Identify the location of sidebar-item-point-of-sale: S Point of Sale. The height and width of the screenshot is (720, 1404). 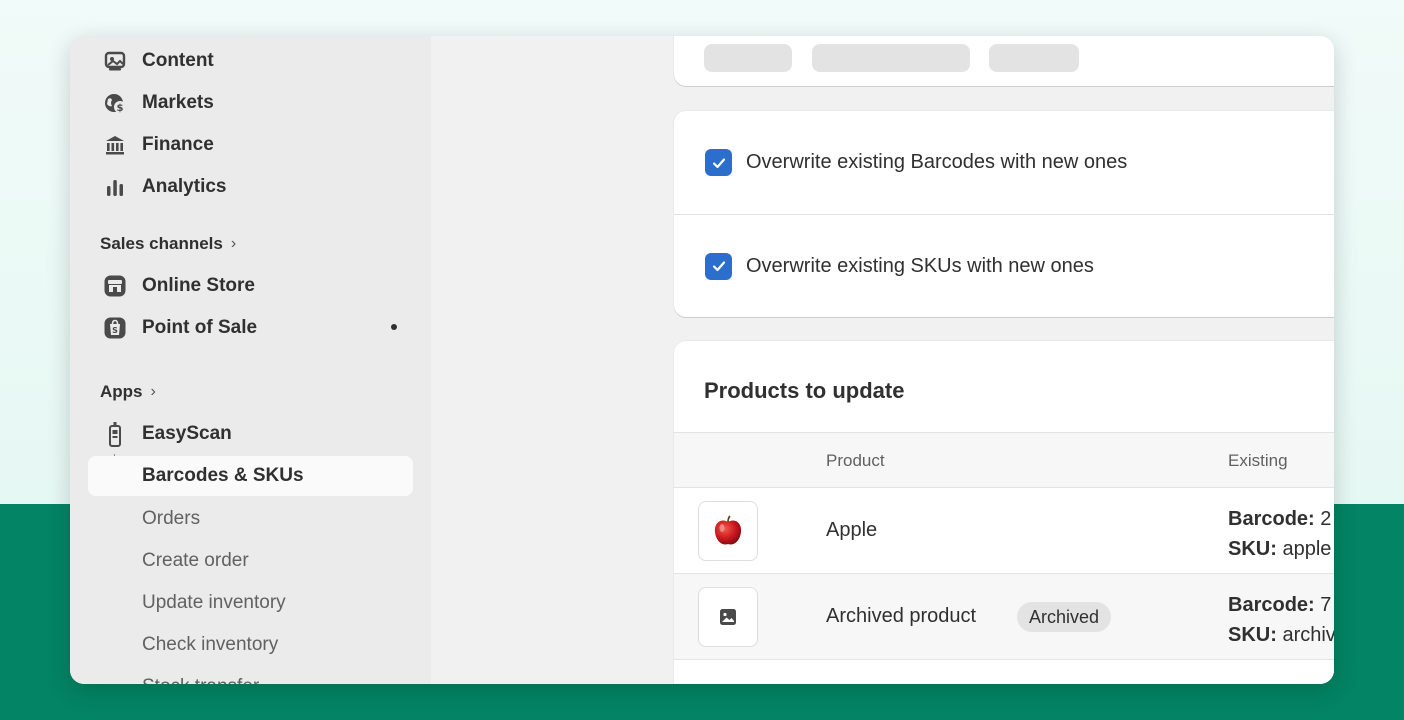
(250, 328).